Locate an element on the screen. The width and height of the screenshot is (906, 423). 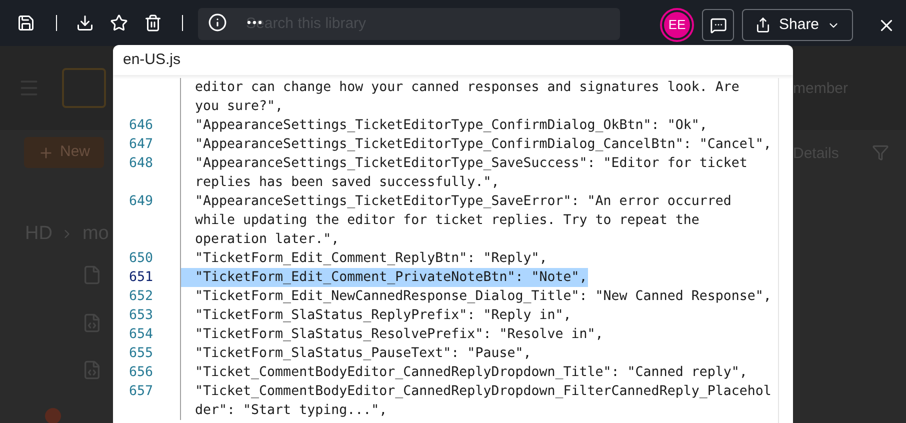
star-icon is located at coordinates (119, 23).